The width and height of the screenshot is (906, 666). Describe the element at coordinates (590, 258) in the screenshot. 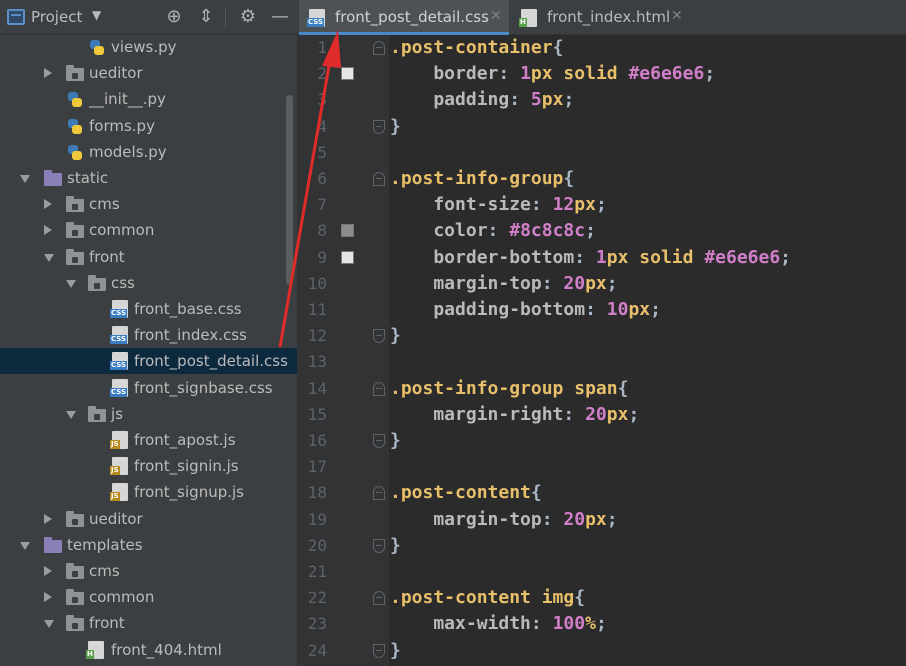

I see `code-line: border-bottom: 1px solid #e6e6e6;` at that location.